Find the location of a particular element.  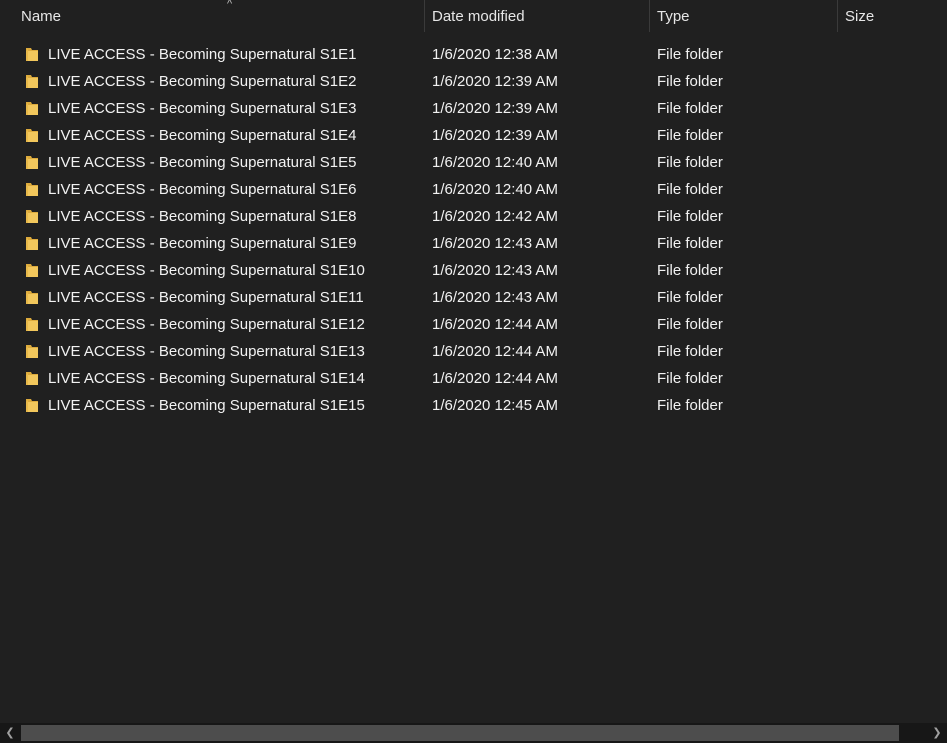

date-modified: 1/6/2020 12:42 AM is located at coordinates (495, 216).